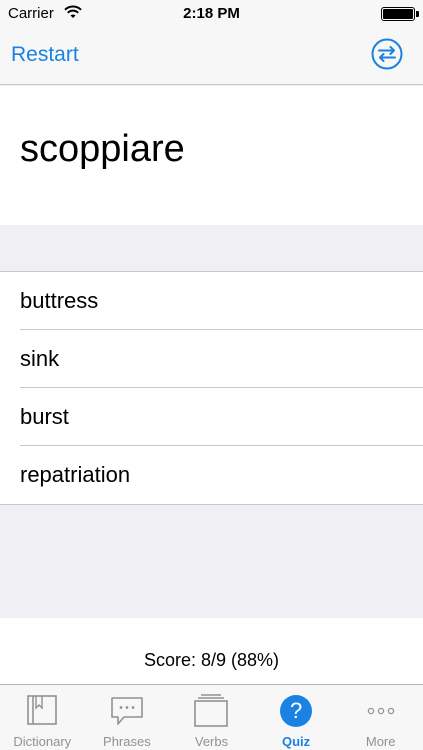  Describe the element at coordinates (102, 149) in the screenshot. I see `question-word: scoppiare` at that location.